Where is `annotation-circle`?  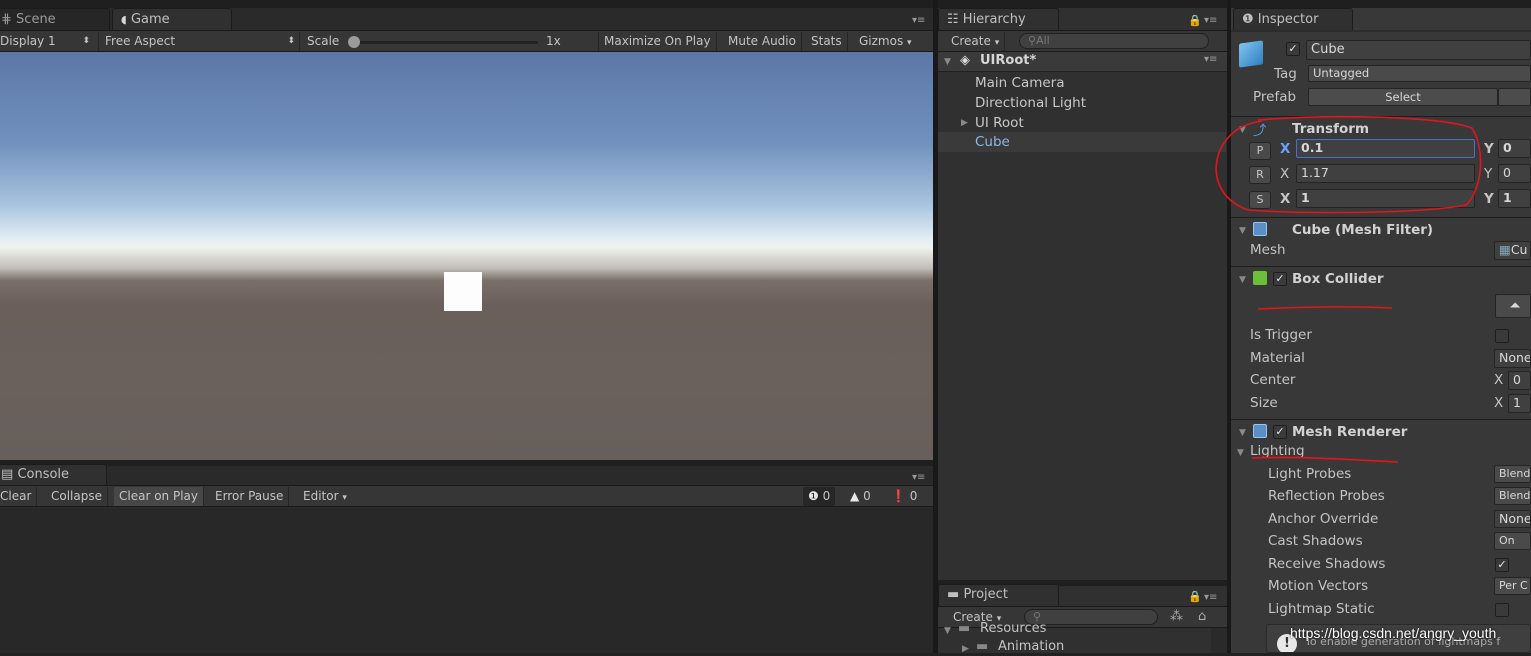 annotation-circle is located at coordinates (1348, 164).